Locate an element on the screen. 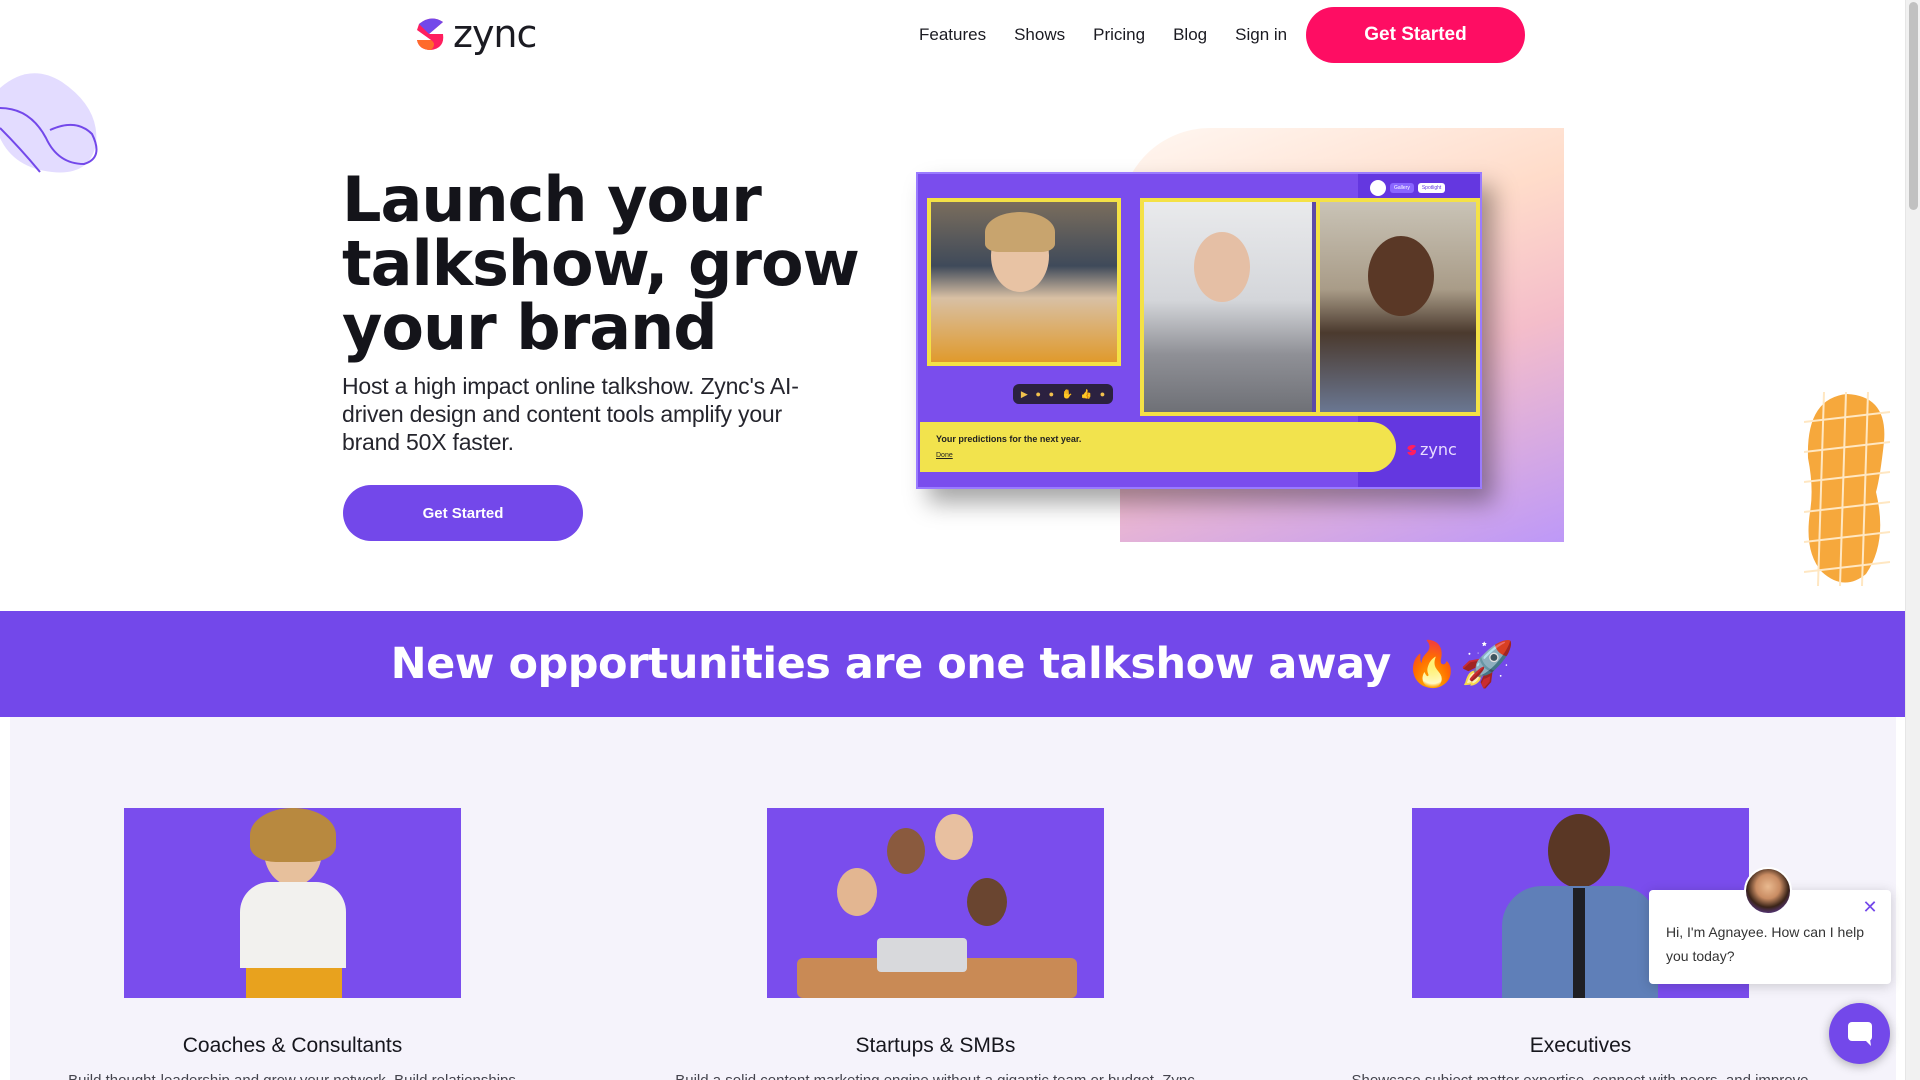 This screenshot has width=1920, height=1080. nav-item-features: Features is located at coordinates (952, 35).